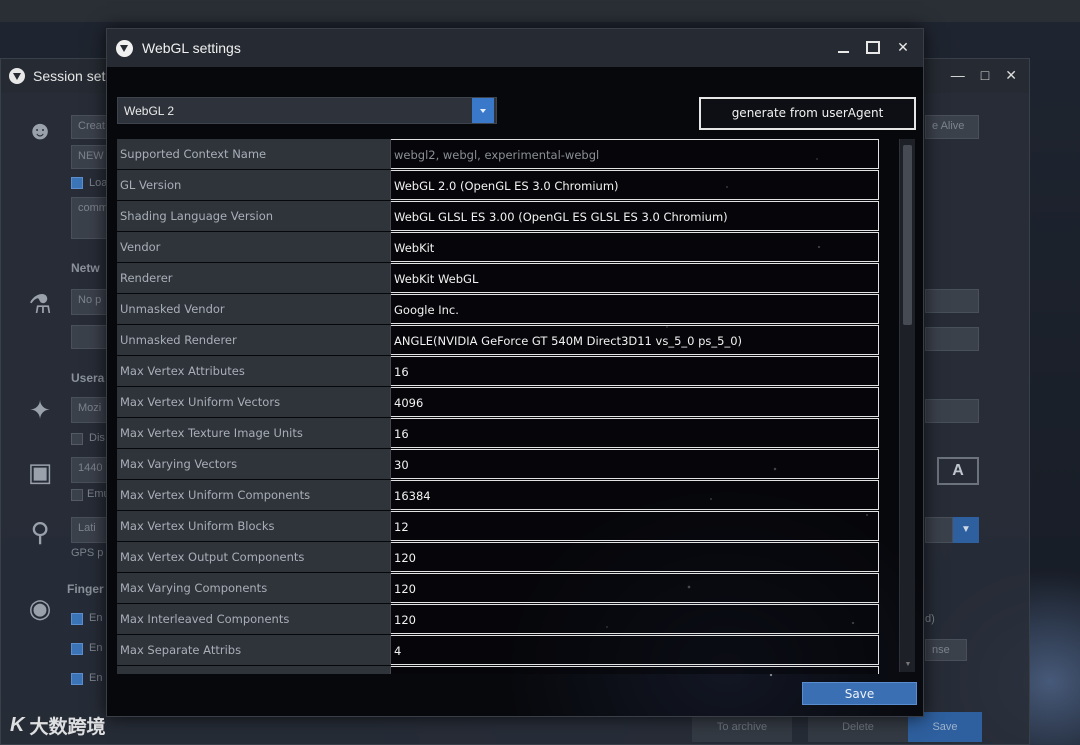  I want to click on param-row: Vendor WebKit, so click(498, 247).